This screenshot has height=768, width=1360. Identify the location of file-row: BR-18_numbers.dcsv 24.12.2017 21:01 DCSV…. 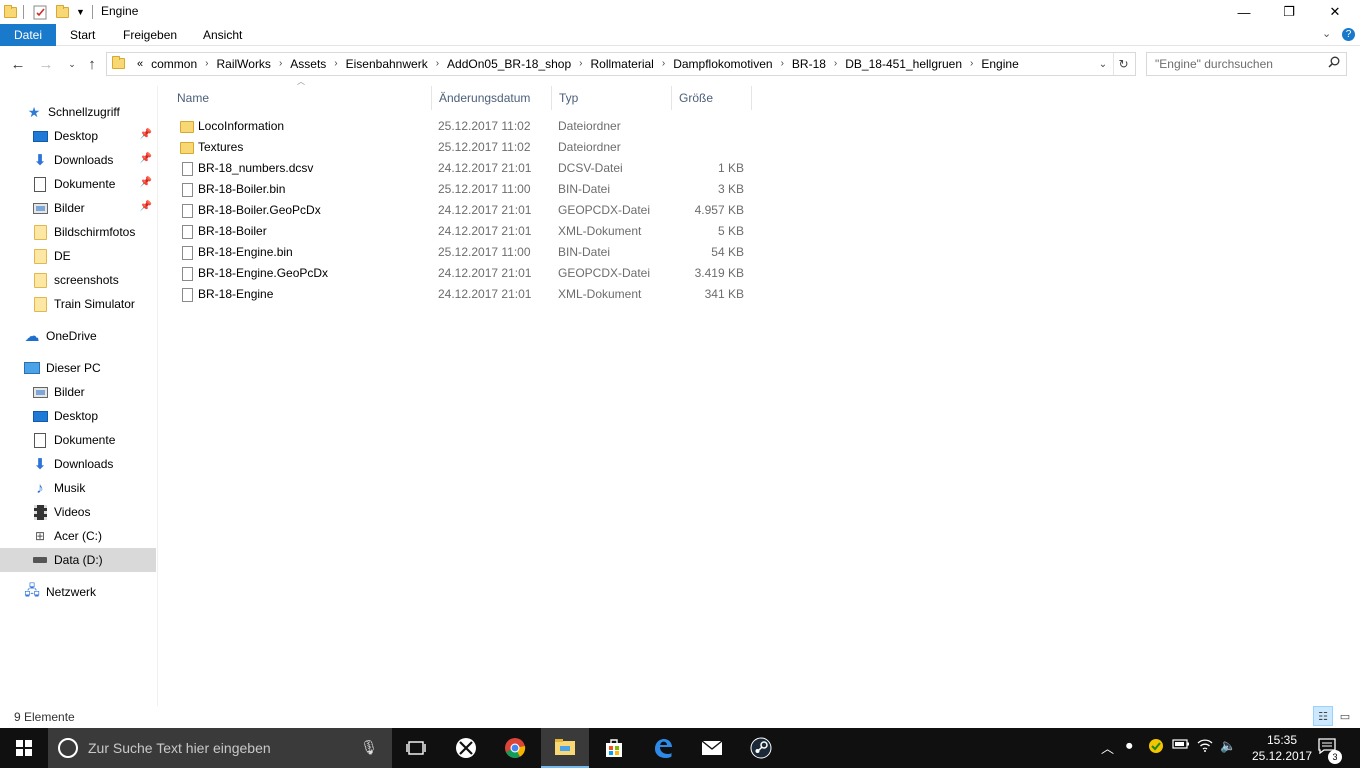
(461, 168).